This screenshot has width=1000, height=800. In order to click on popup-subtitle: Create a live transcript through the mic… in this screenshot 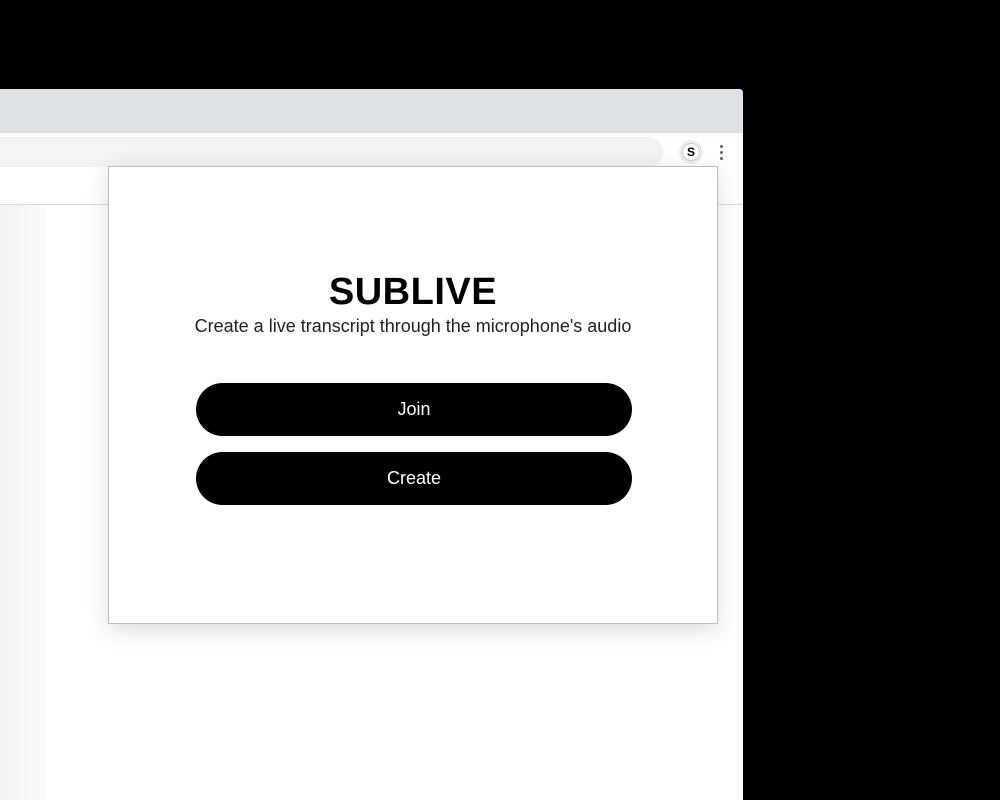, I will do `click(413, 326)`.